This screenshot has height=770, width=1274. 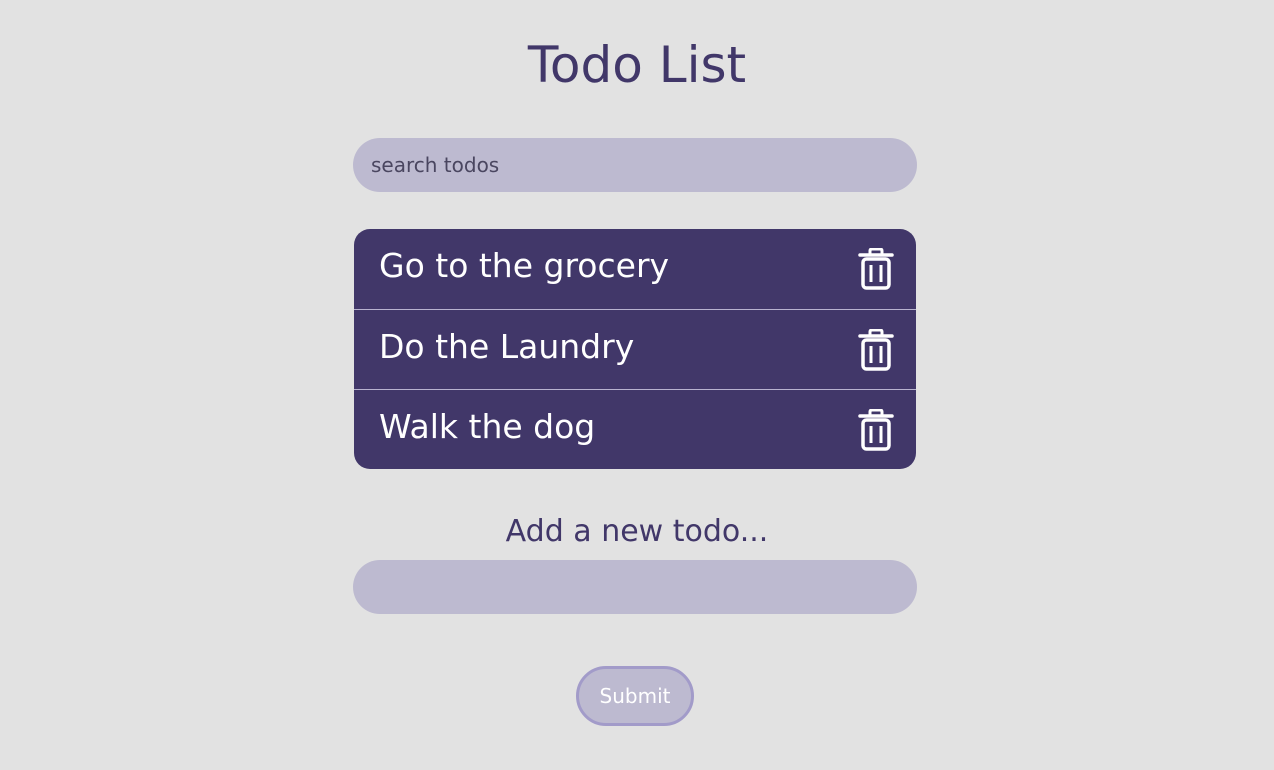 I want to click on todo-text: Walk the dog, so click(x=487, y=426).